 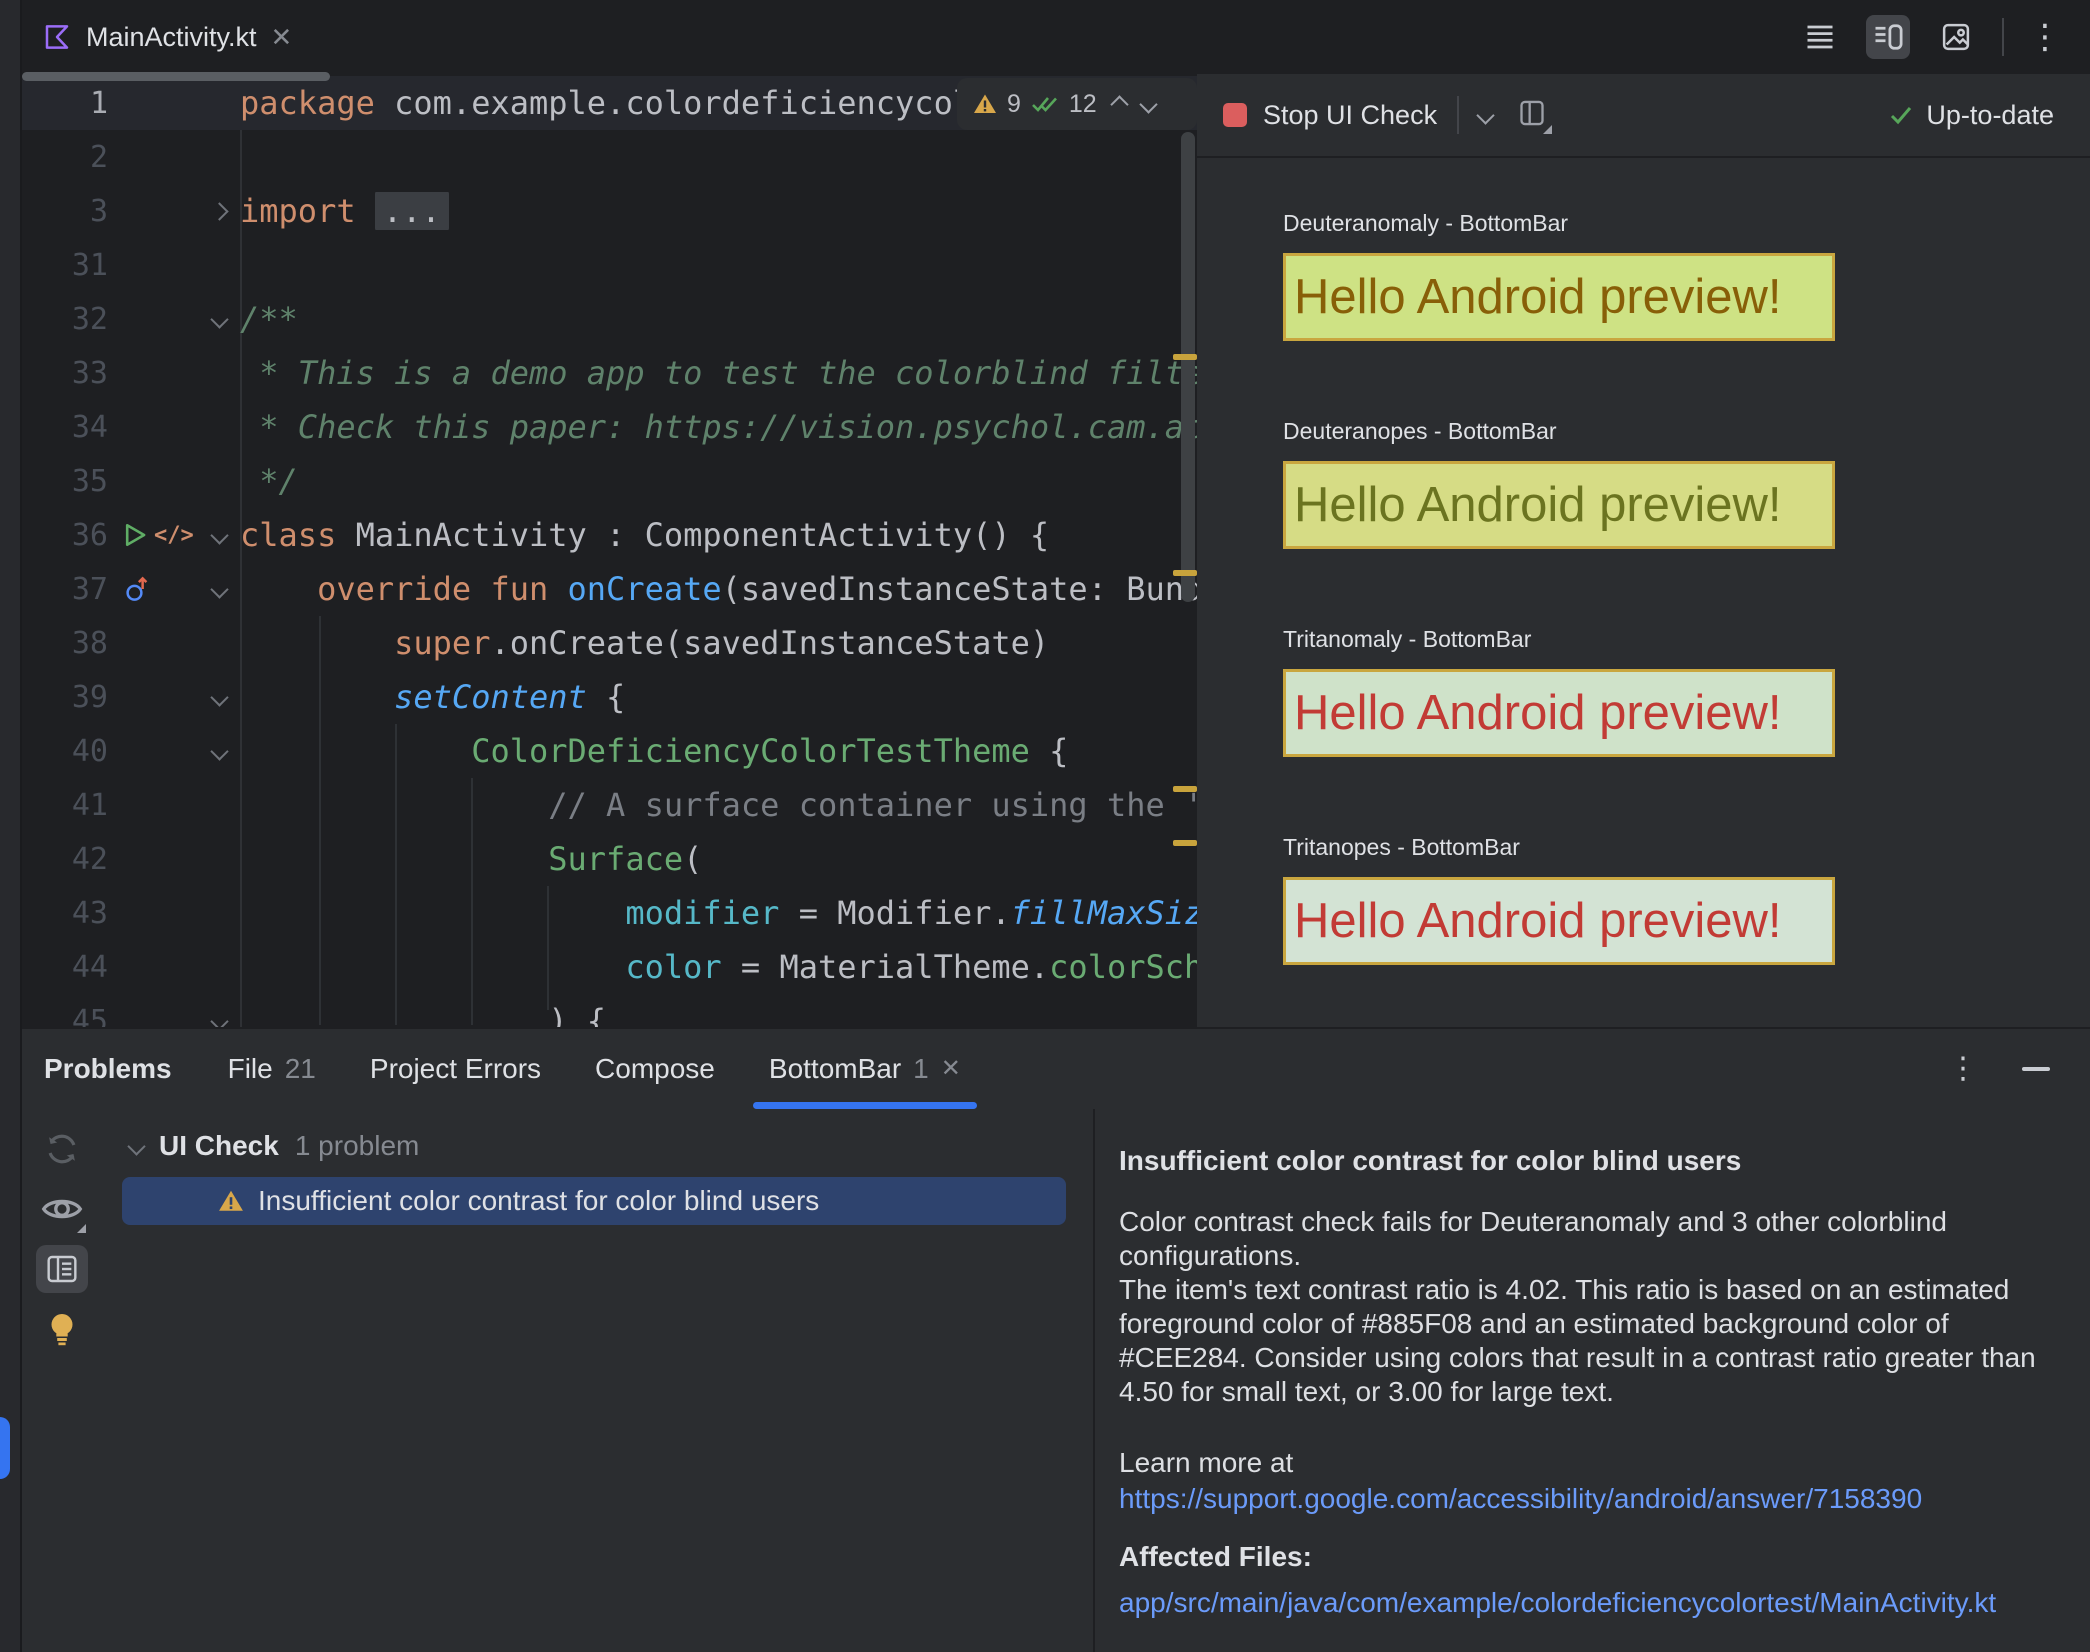 I want to click on line-number: 1, so click(x=98, y=103).